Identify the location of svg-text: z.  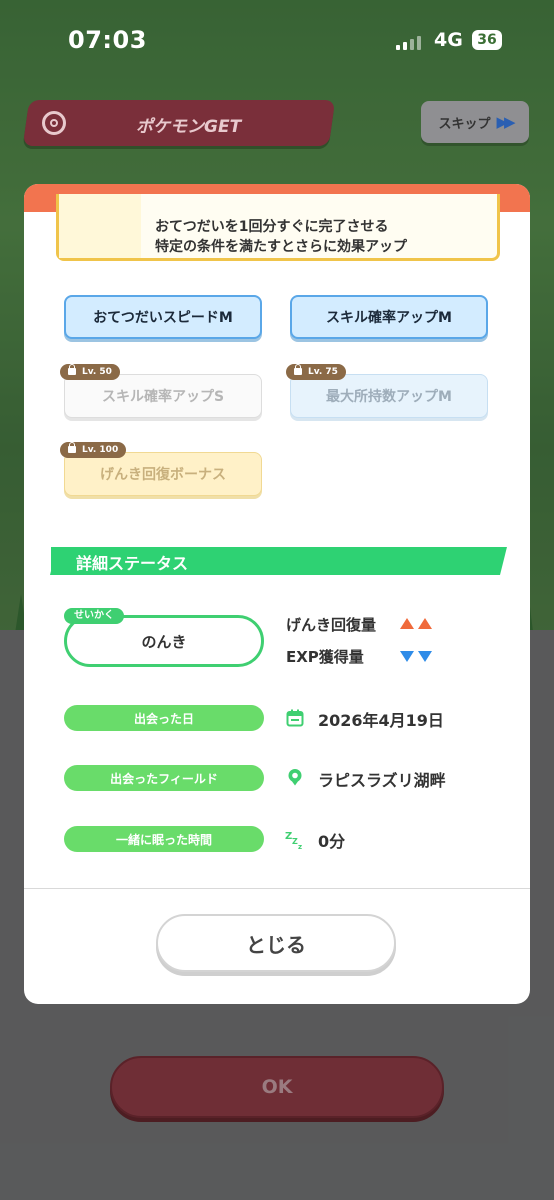
(300, 847).